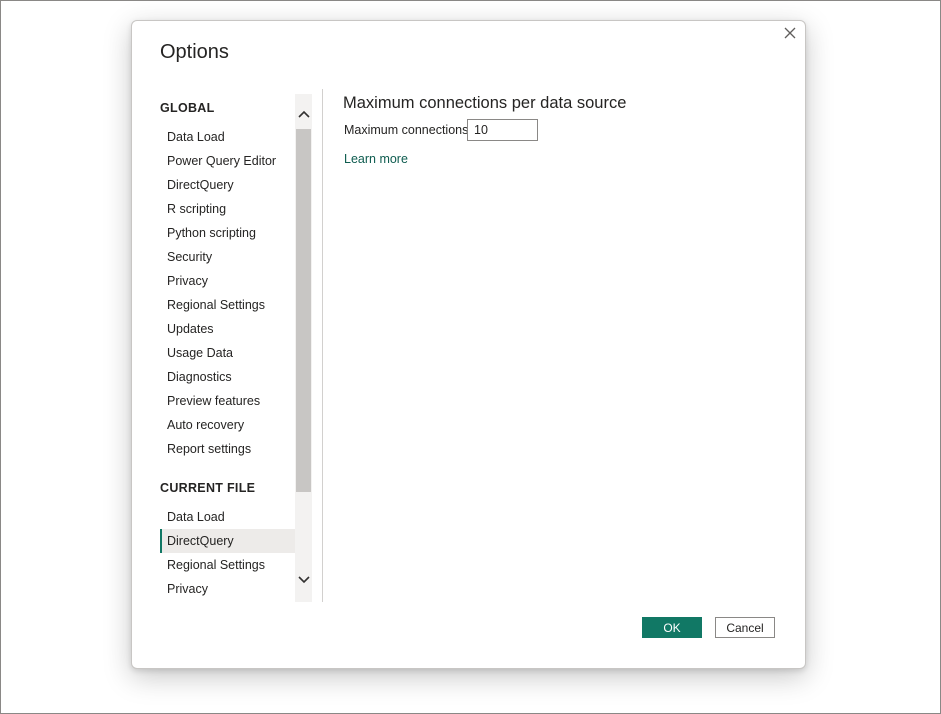 This screenshot has height=714, width=941. What do you see at coordinates (227, 353) in the screenshot?
I see `nav-item-global-usage-data: Usage Data` at bounding box center [227, 353].